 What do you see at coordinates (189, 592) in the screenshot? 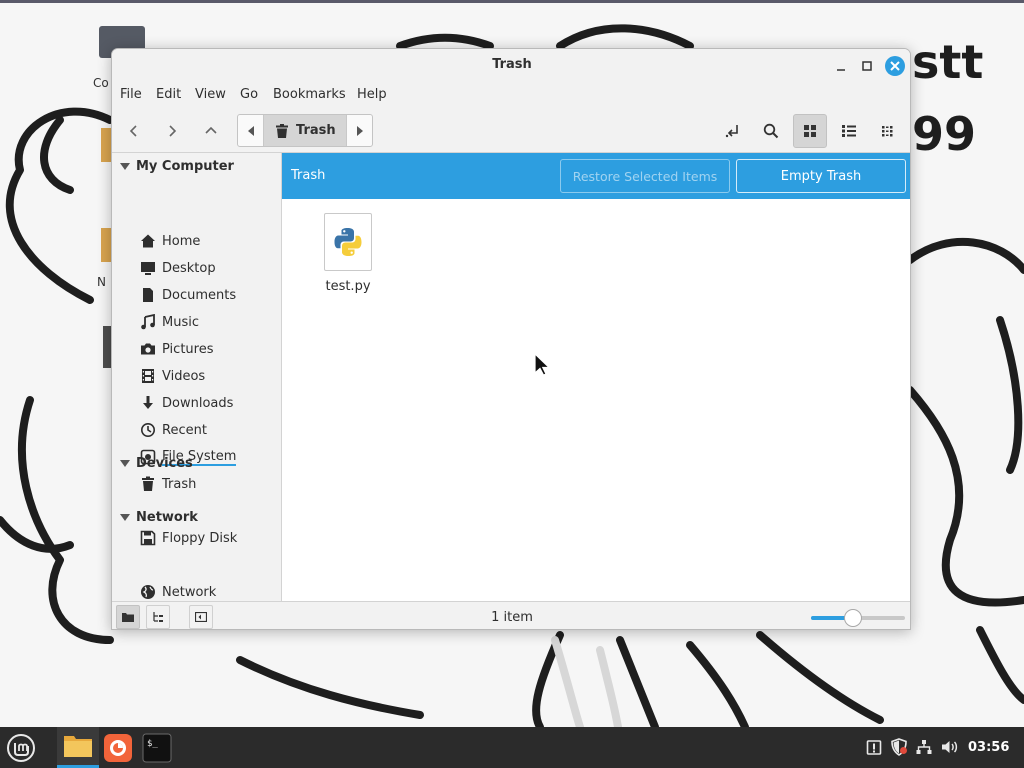
I see `sidebar-item-label: Network` at bounding box center [189, 592].